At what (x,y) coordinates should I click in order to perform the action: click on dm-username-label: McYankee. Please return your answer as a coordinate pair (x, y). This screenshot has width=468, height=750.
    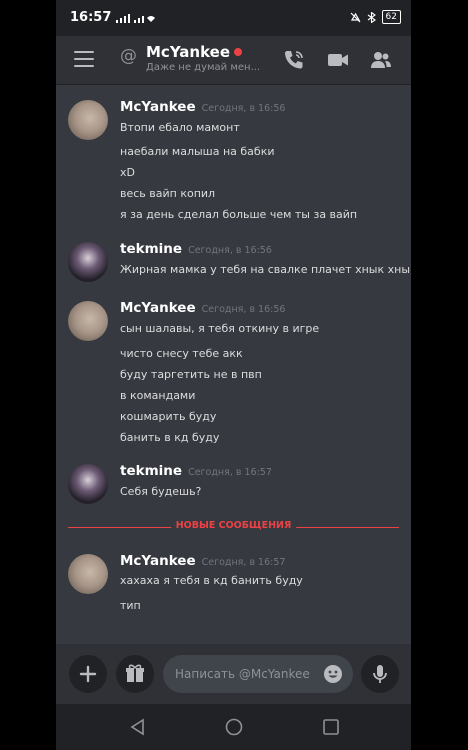
    Looking at the image, I should click on (188, 52).